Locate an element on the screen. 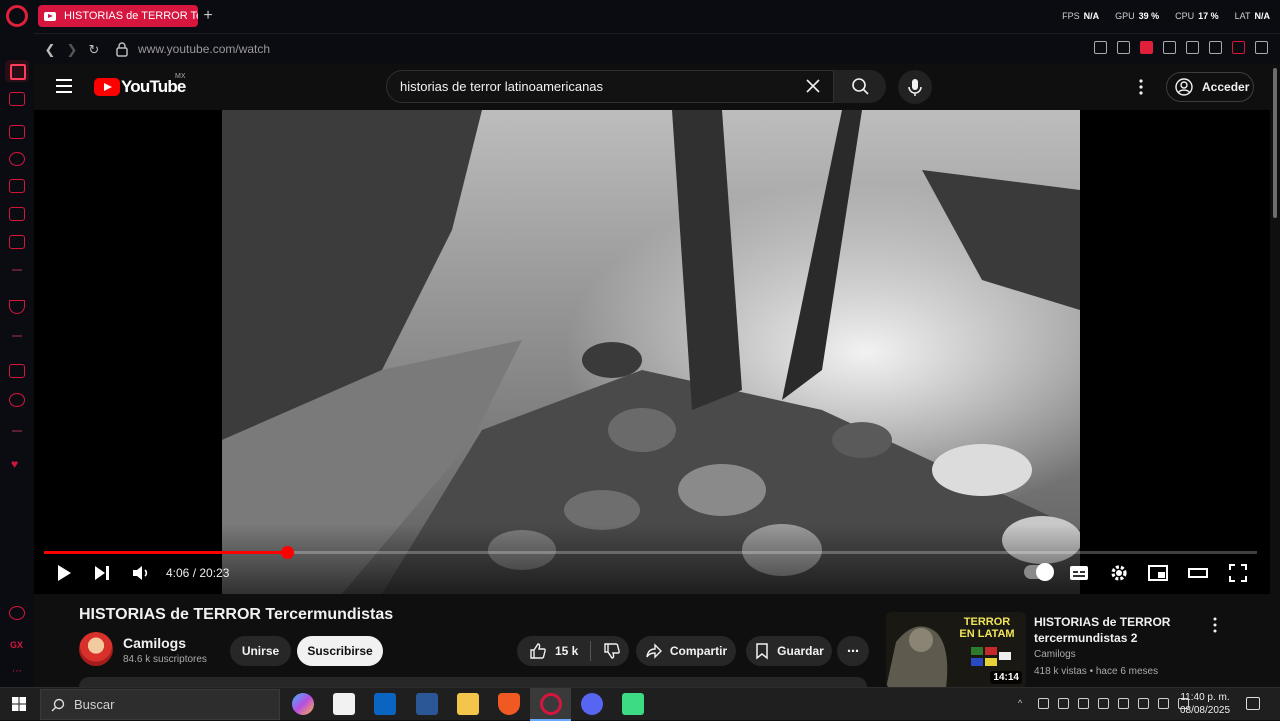 Image resolution: width=1280 pixels, height=721 pixels. opera-gx-icon is located at coordinates (551, 704).